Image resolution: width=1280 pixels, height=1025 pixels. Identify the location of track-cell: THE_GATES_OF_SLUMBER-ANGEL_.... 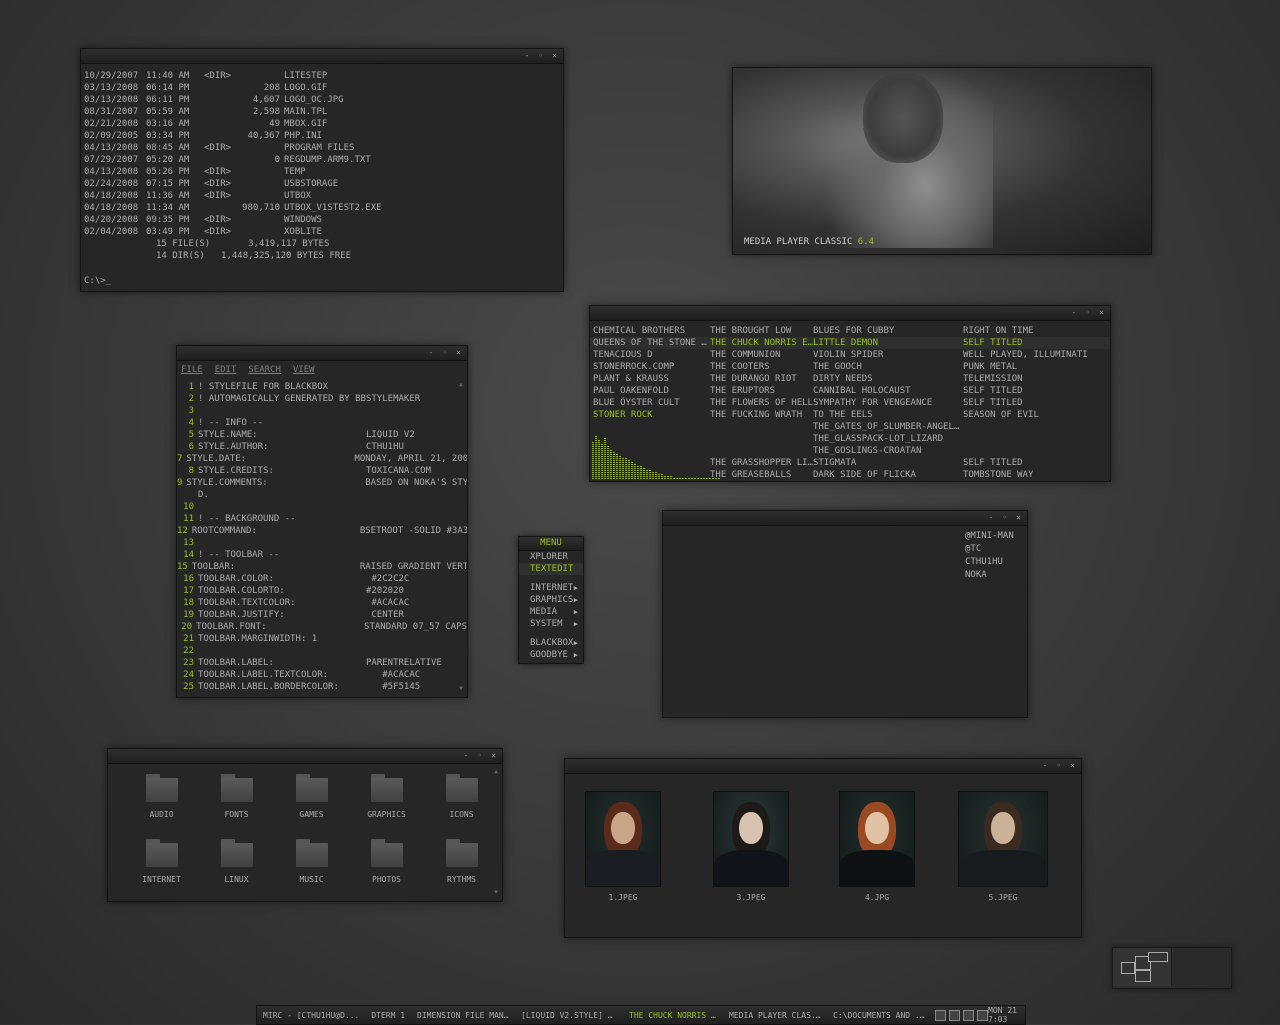
(888, 427).